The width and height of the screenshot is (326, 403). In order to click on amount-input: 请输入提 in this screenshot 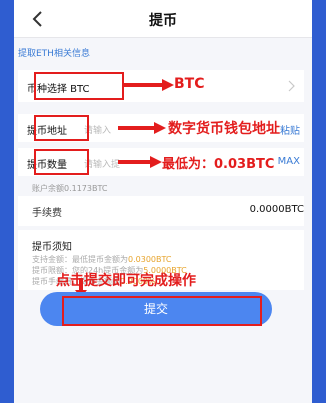, I will do `click(102, 163)`.